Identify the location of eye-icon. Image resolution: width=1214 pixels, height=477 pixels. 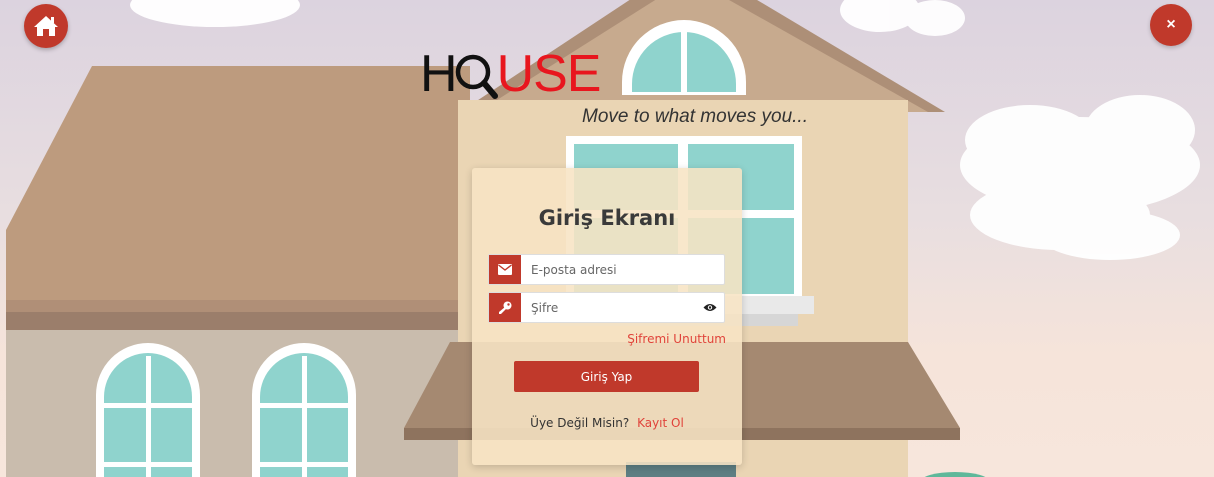
(710, 307).